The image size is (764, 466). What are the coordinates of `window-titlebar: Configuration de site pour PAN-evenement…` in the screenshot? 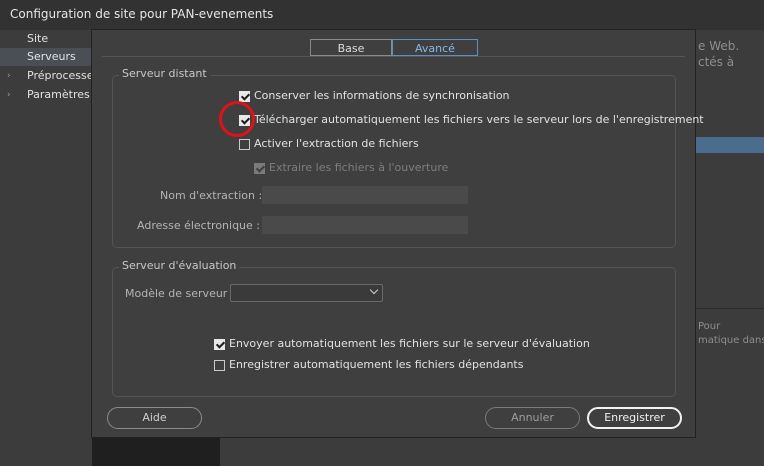 It's located at (382, 15).